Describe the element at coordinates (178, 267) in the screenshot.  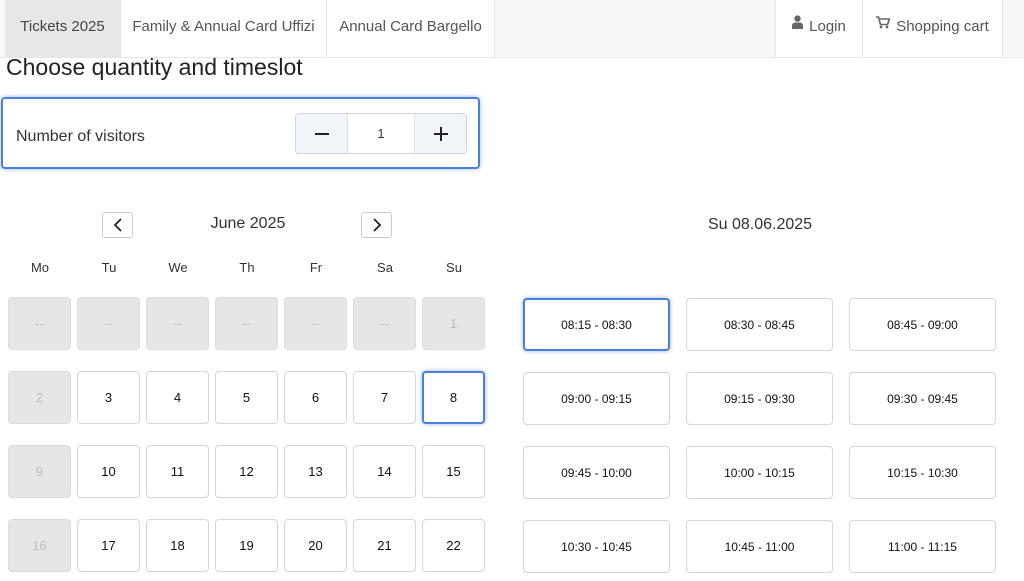
I see `weekday-label: We` at that location.